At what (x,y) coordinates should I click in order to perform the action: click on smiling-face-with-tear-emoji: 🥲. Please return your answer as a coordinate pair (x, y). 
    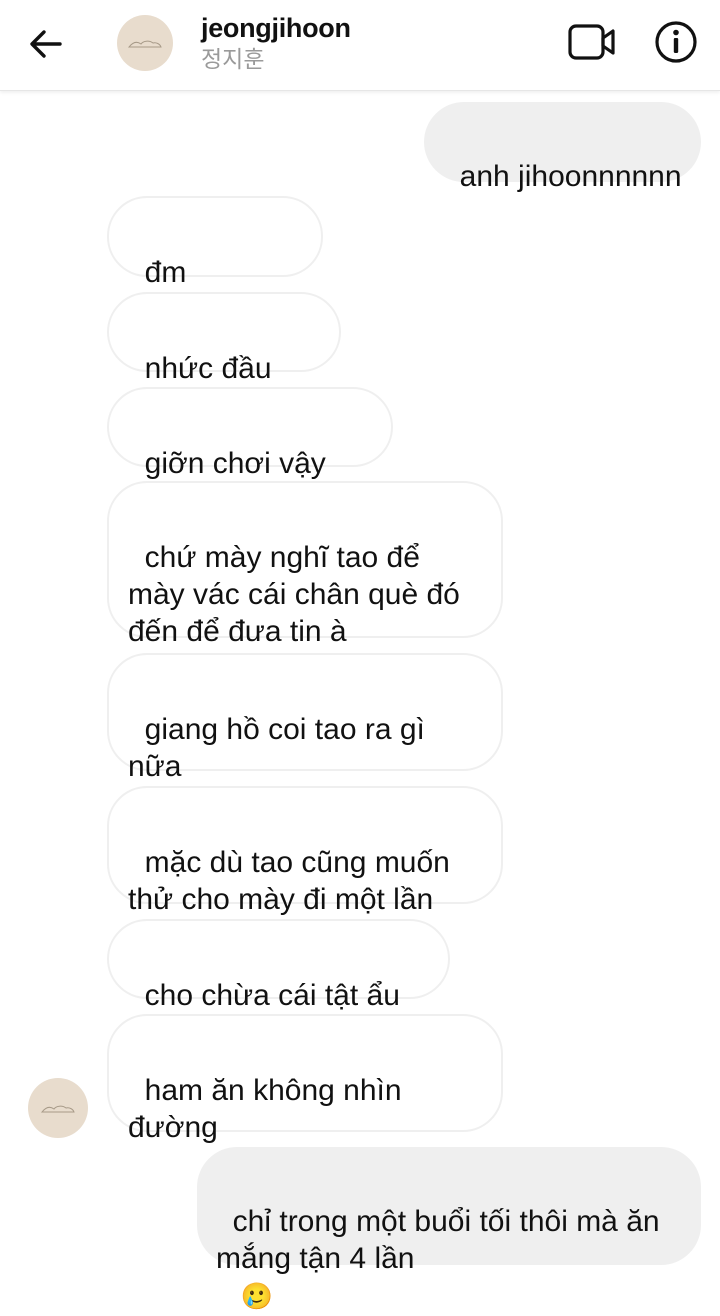
    Looking at the image, I should click on (253, 1297).